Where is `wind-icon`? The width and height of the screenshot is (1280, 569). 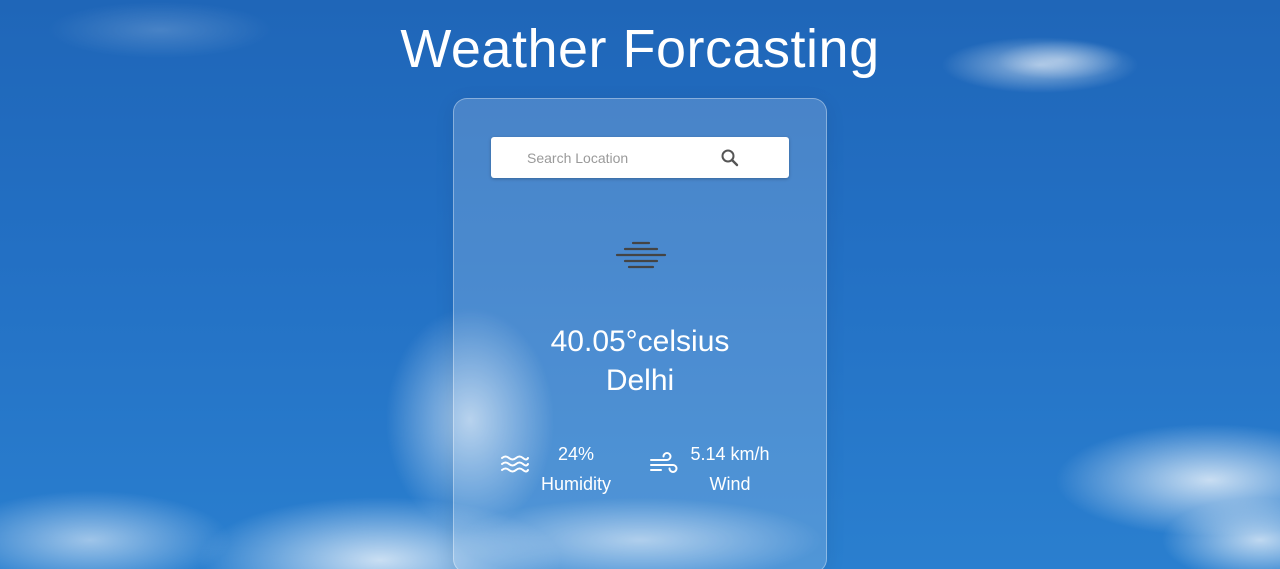
wind-icon is located at coordinates (664, 464).